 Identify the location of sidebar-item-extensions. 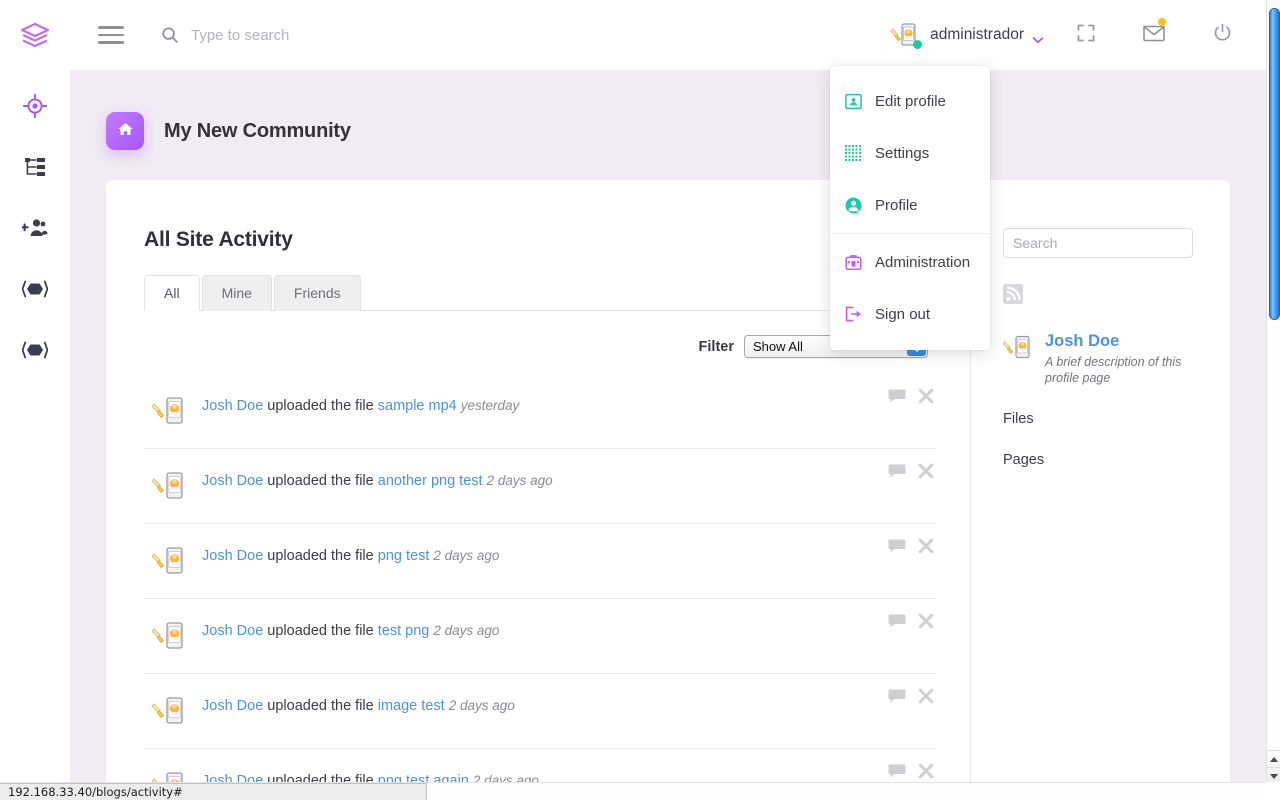
(35, 352).